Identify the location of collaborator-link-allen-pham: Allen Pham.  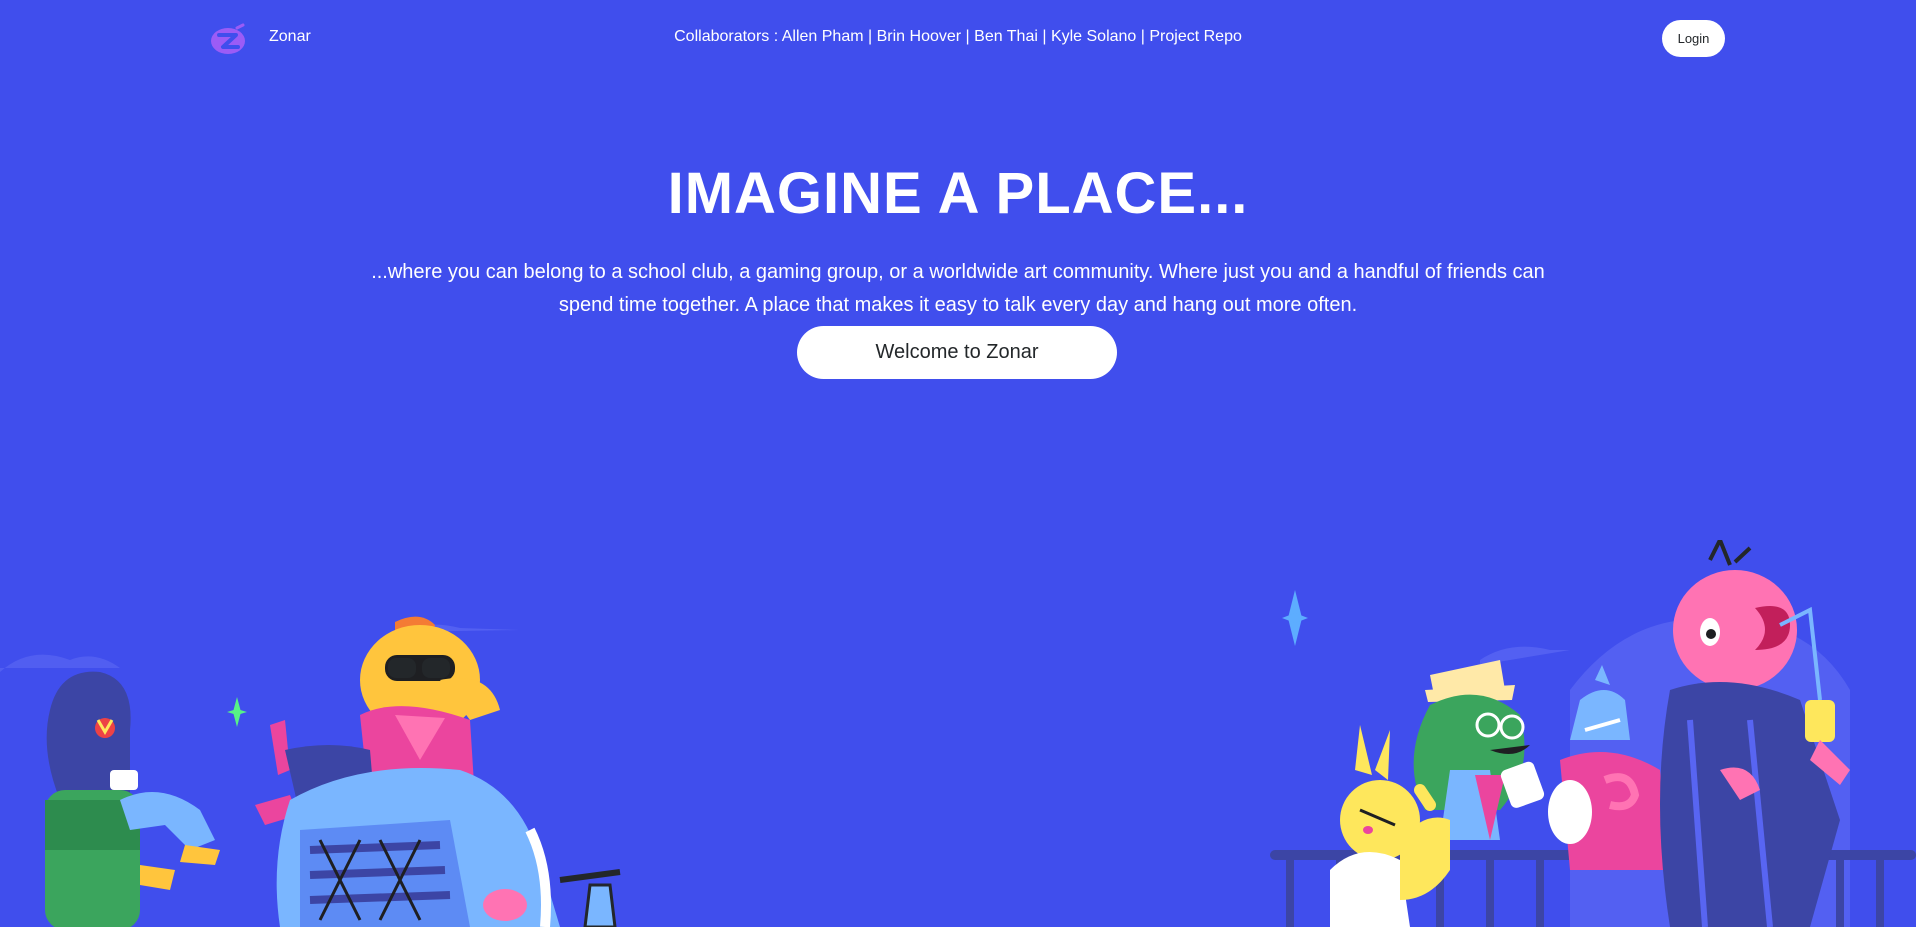
(823, 36).